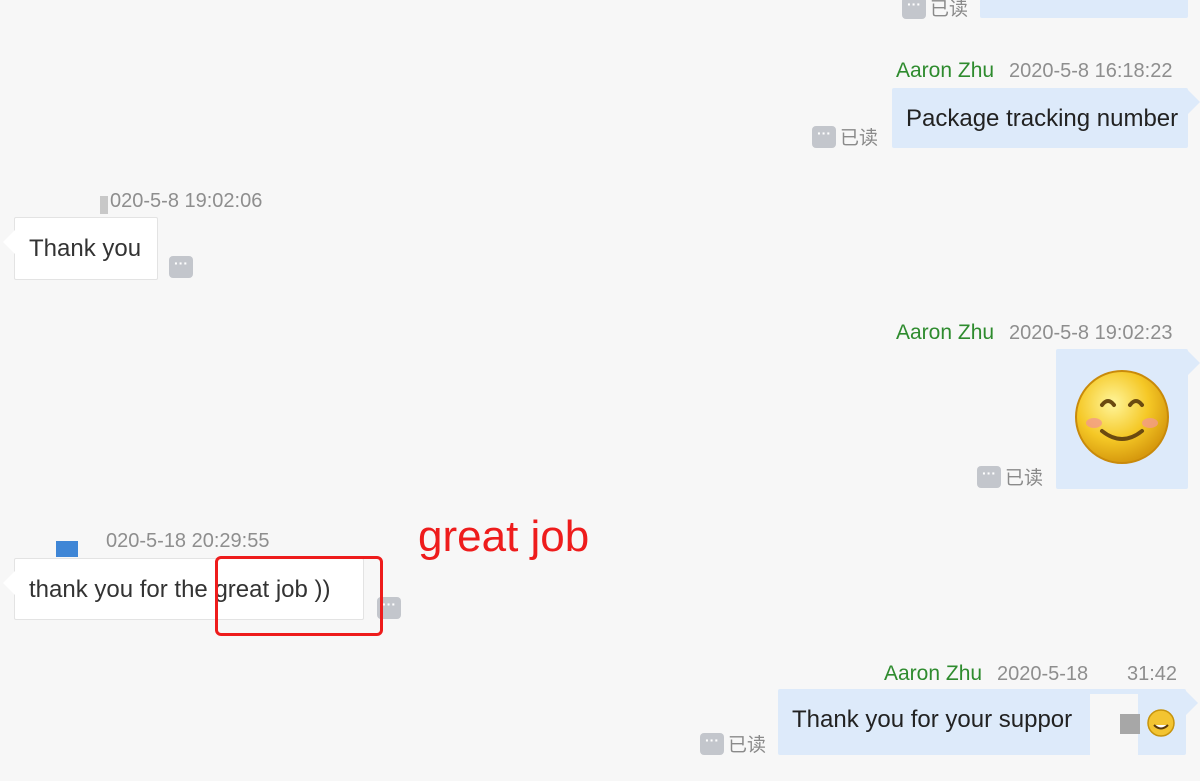  Describe the element at coordinates (1161, 723) in the screenshot. I see `emoji-icon` at that location.